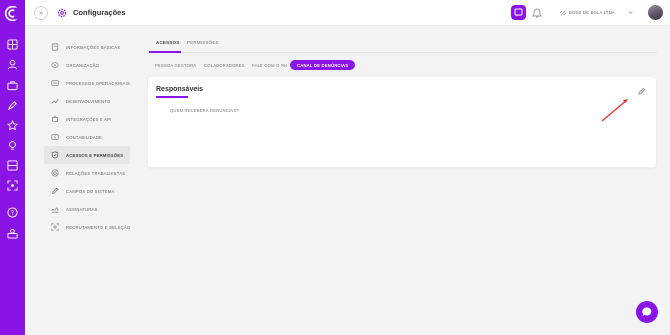  What do you see at coordinates (12, 145) in the screenshot?
I see `lightbulb-icon` at bounding box center [12, 145].